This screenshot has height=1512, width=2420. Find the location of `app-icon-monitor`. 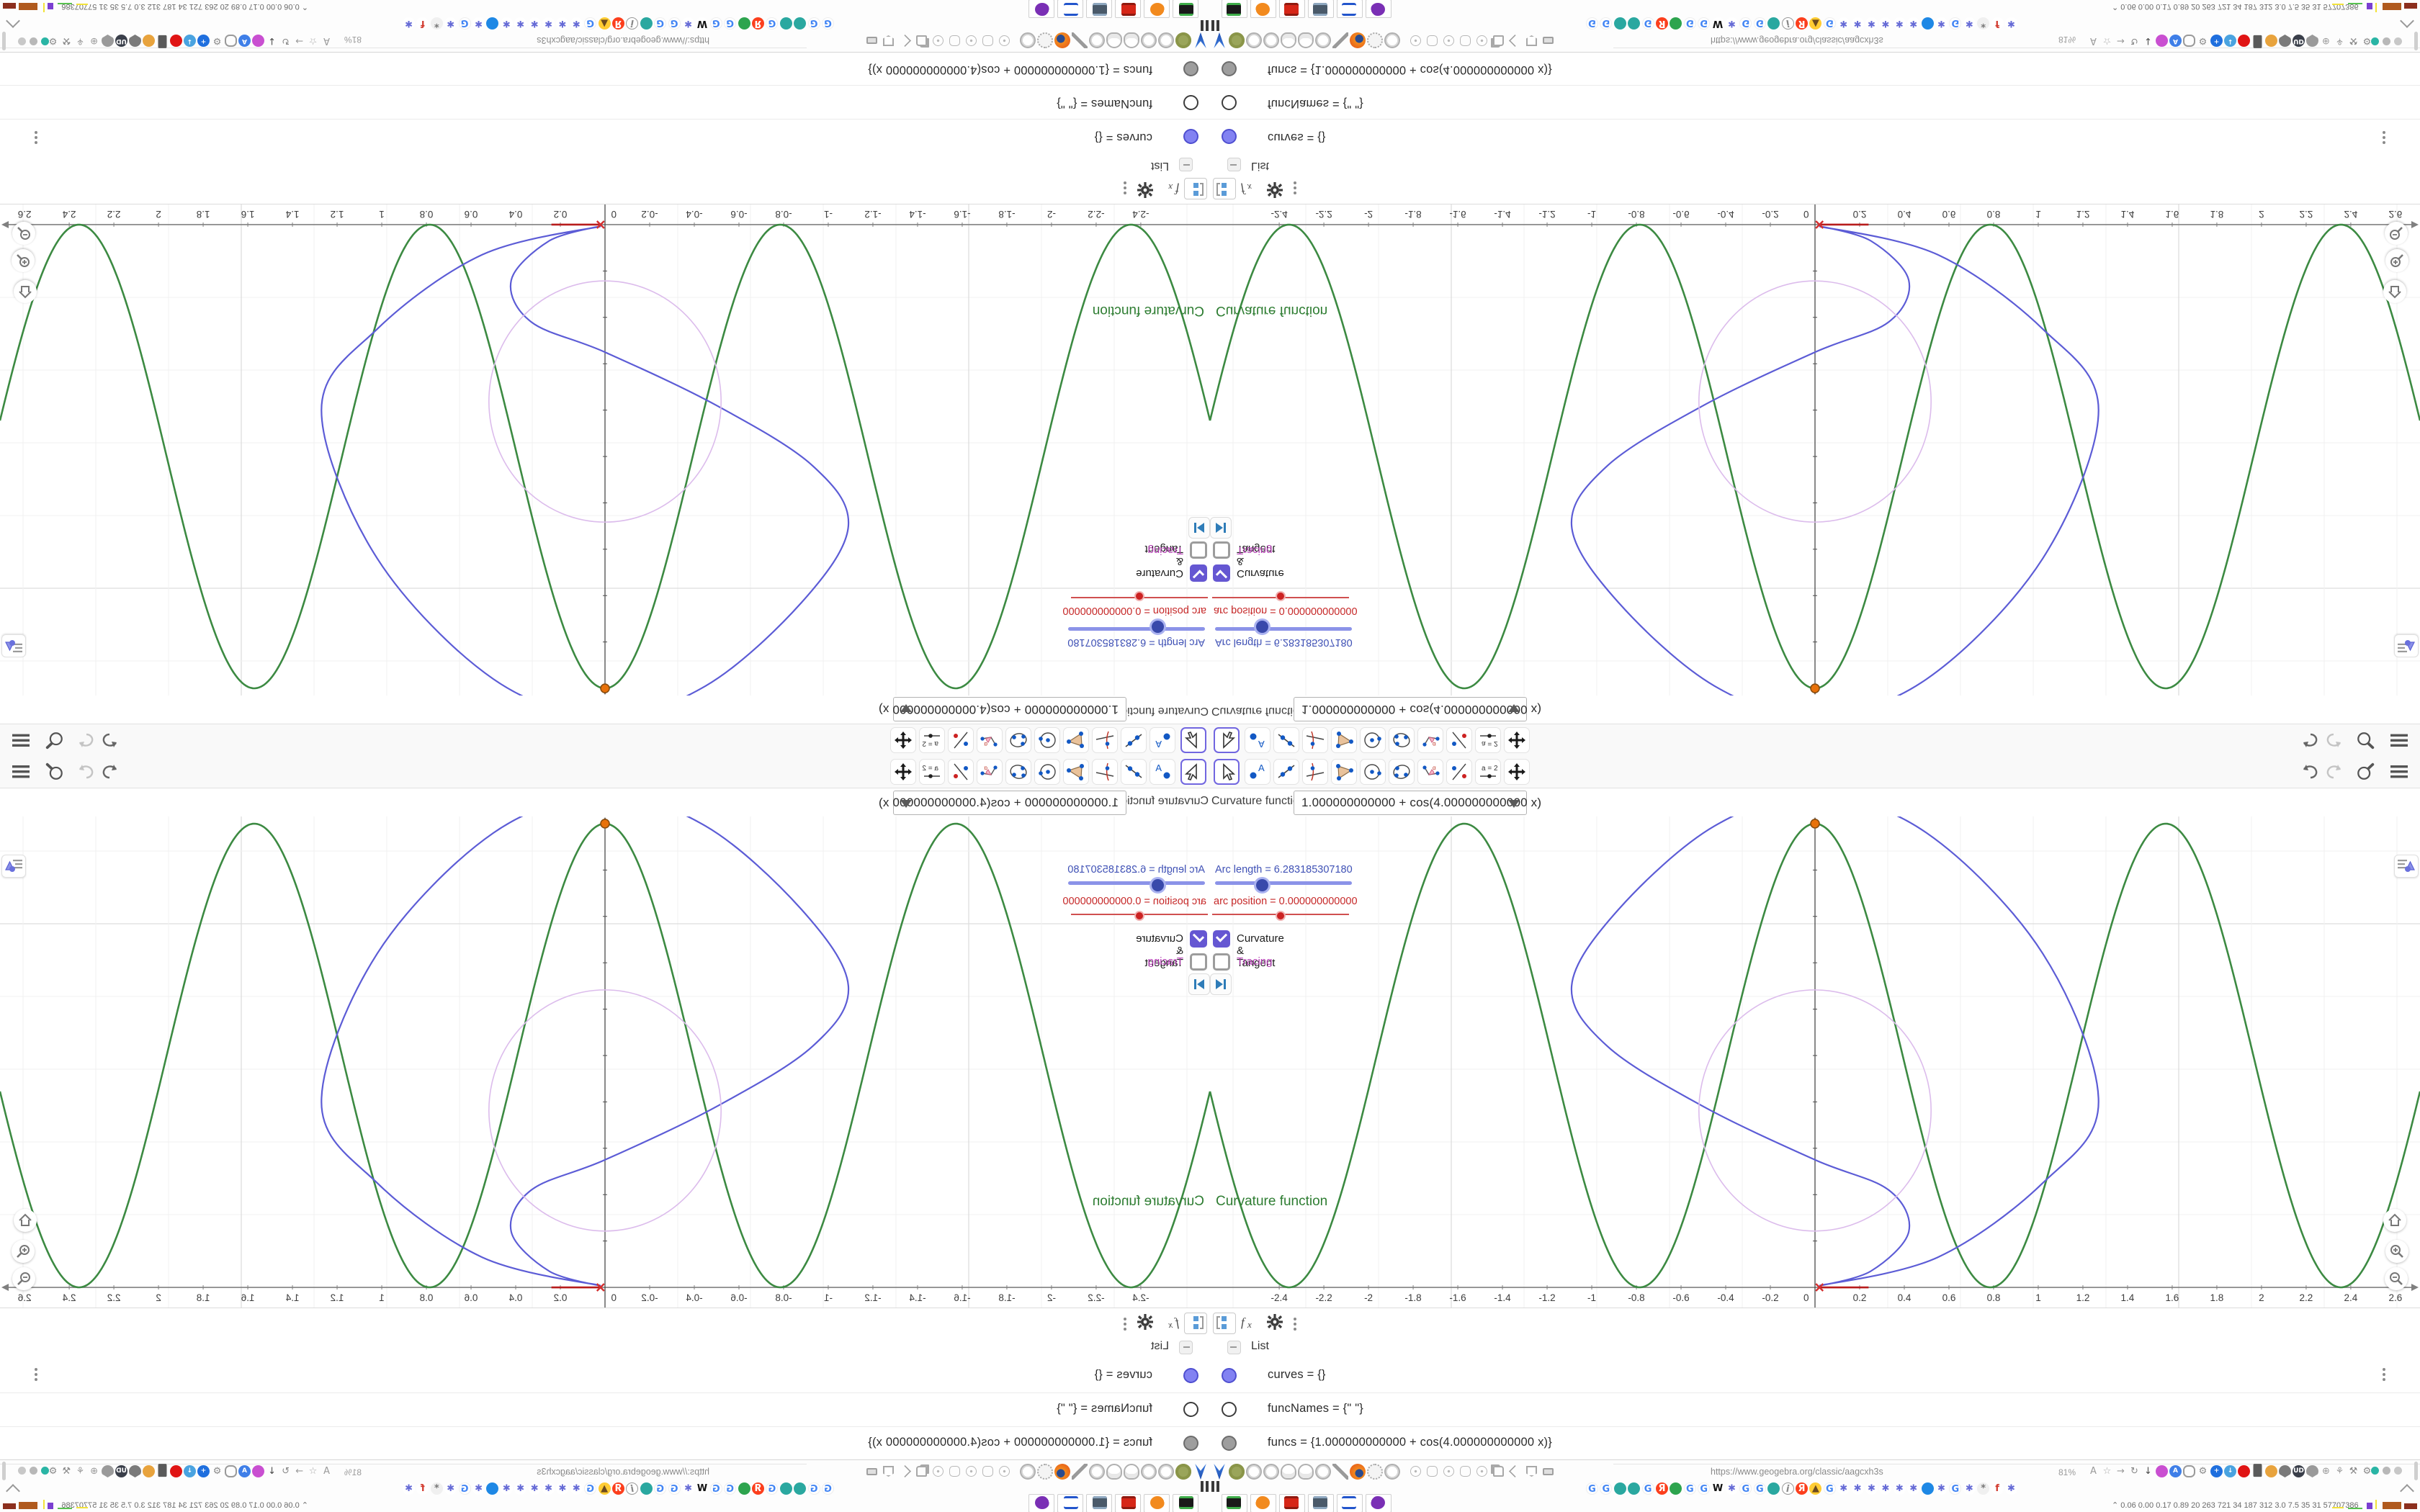

app-icon-monitor is located at coordinates (1321, 1503).